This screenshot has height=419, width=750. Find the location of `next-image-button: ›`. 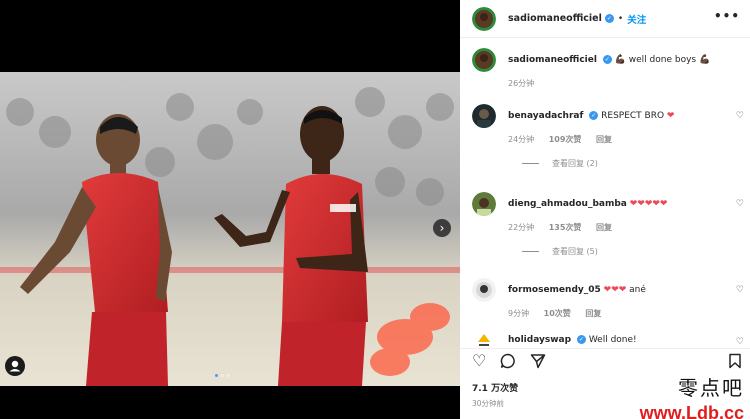

next-image-button: › is located at coordinates (442, 228).